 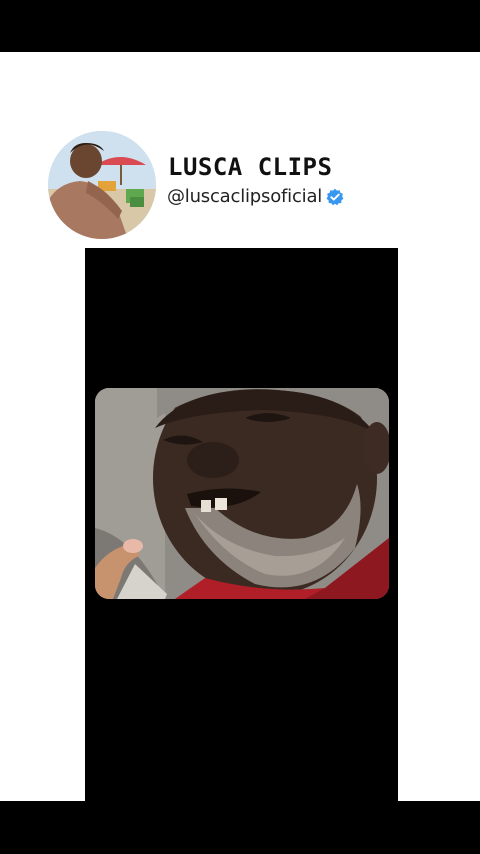 I want to click on channel-avatar, so click(x=102, y=185).